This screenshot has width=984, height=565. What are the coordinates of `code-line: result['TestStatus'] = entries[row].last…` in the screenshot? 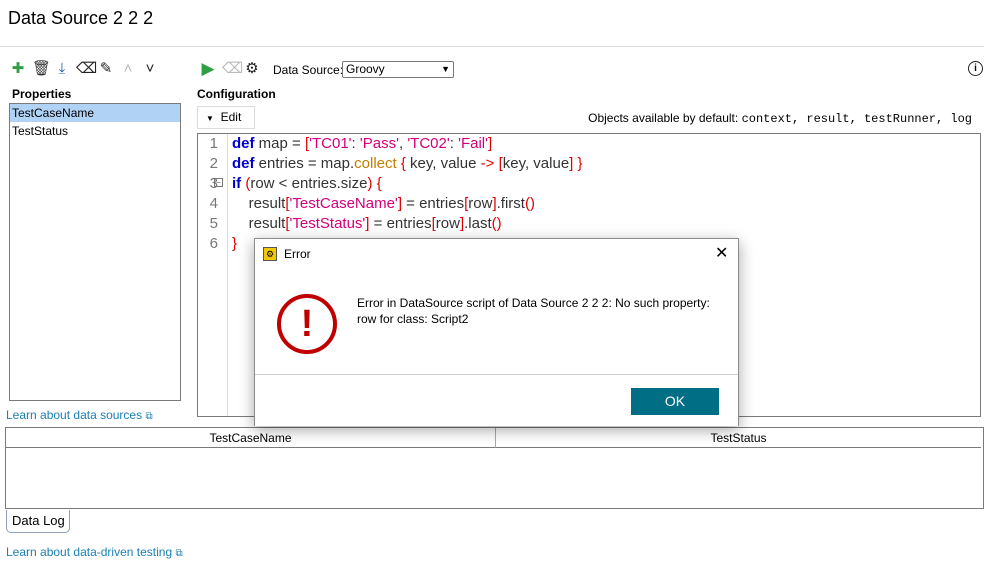 It's located at (367, 224).